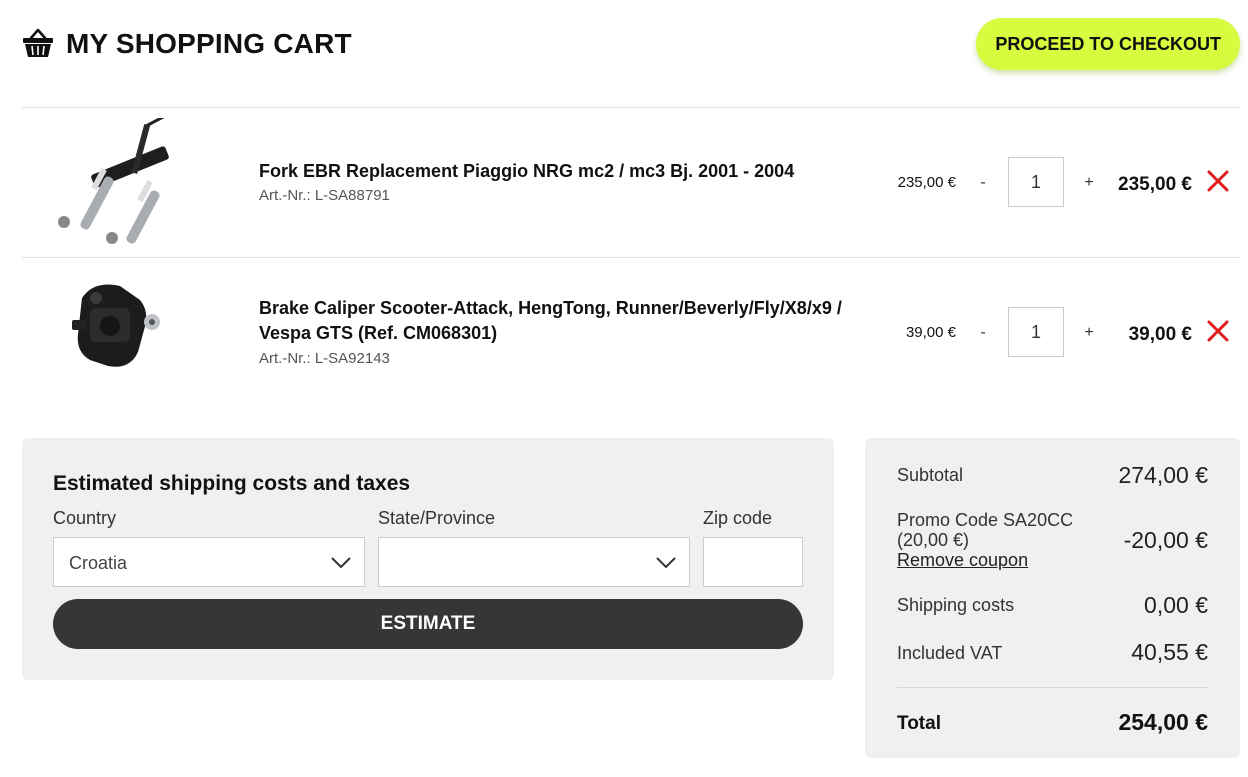 This screenshot has width=1248, height=777. What do you see at coordinates (930, 332) in the screenshot?
I see `unit-price: 39,00 €` at bounding box center [930, 332].